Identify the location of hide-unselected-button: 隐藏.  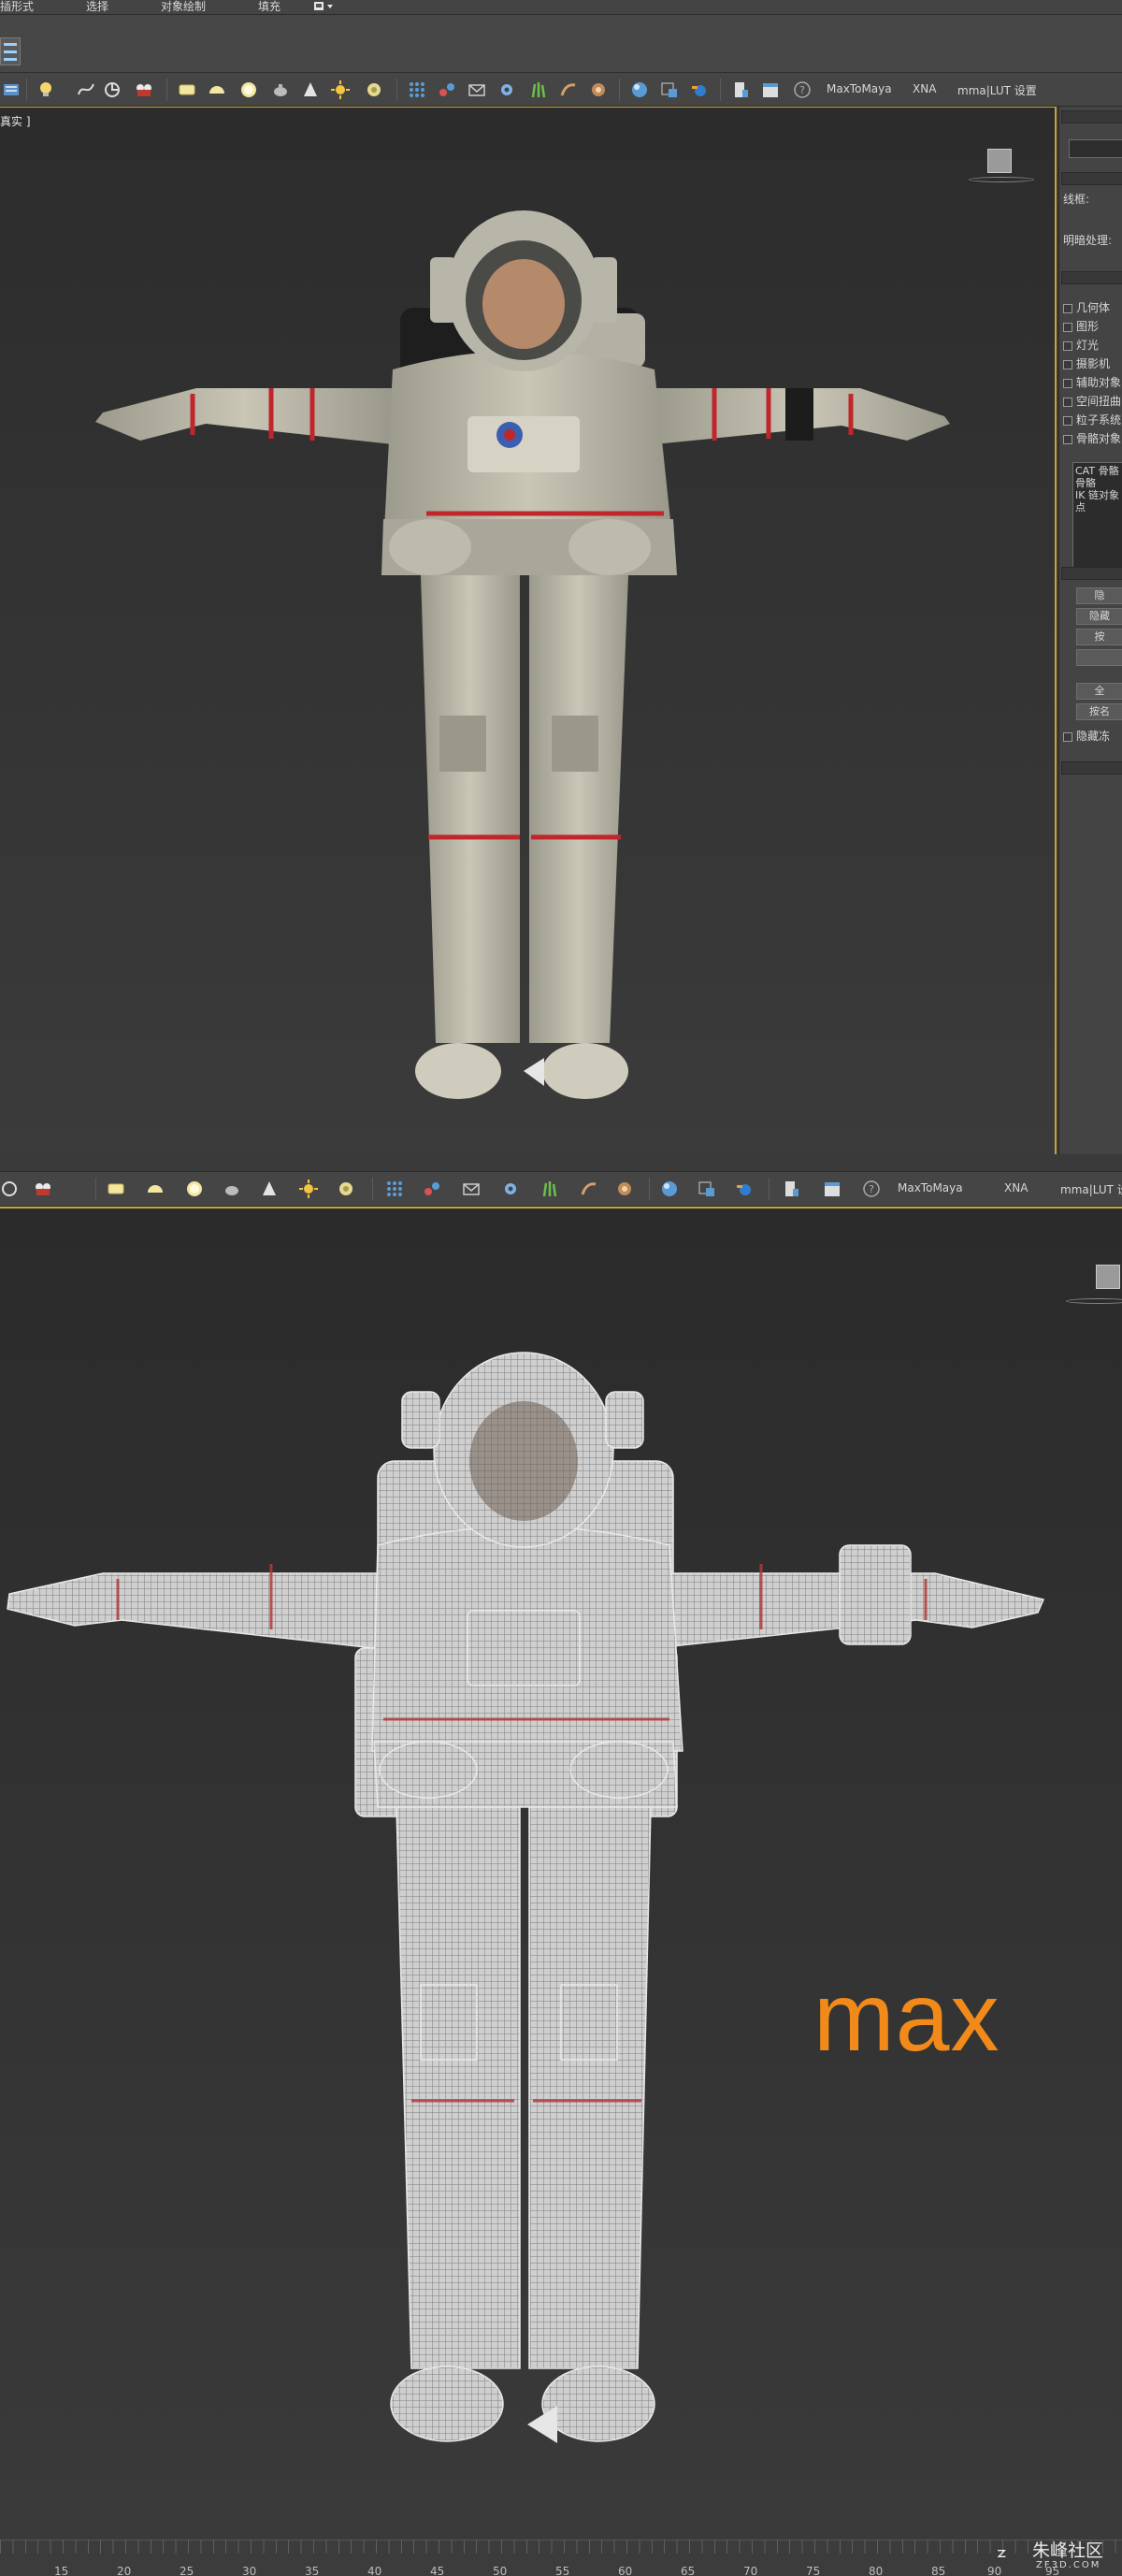
(1099, 616).